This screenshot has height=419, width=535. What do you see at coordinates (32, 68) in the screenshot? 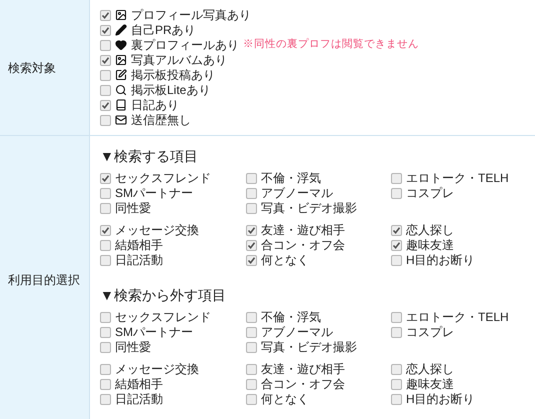
I see `row-label: 検索対象` at bounding box center [32, 68].